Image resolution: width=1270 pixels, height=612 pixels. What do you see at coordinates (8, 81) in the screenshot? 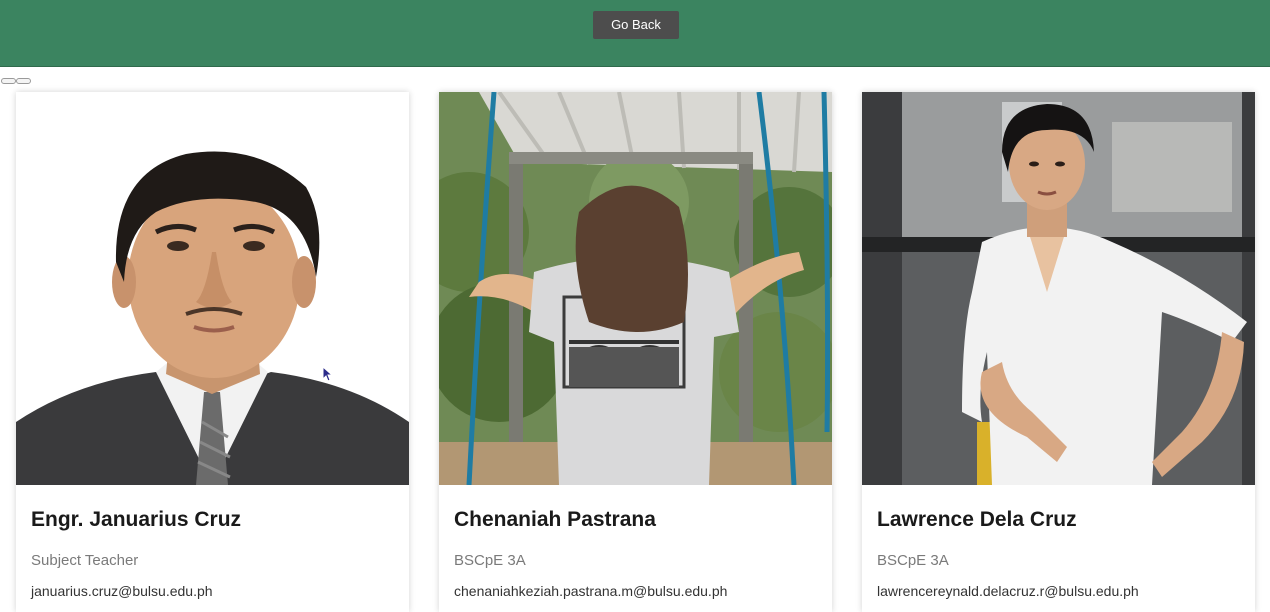
I see `toggle-pill-left` at bounding box center [8, 81].